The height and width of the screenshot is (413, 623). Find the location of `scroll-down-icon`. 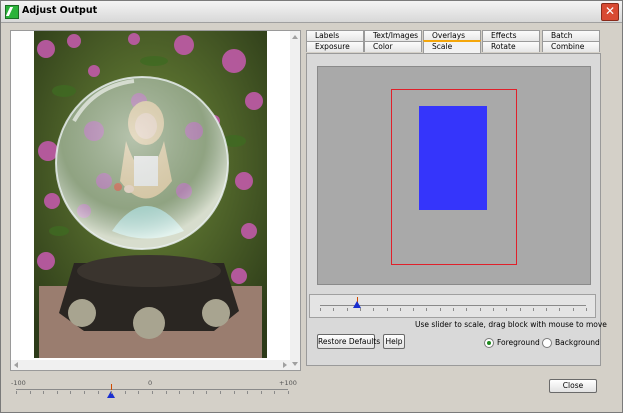

scroll-down-icon is located at coordinates (295, 364).